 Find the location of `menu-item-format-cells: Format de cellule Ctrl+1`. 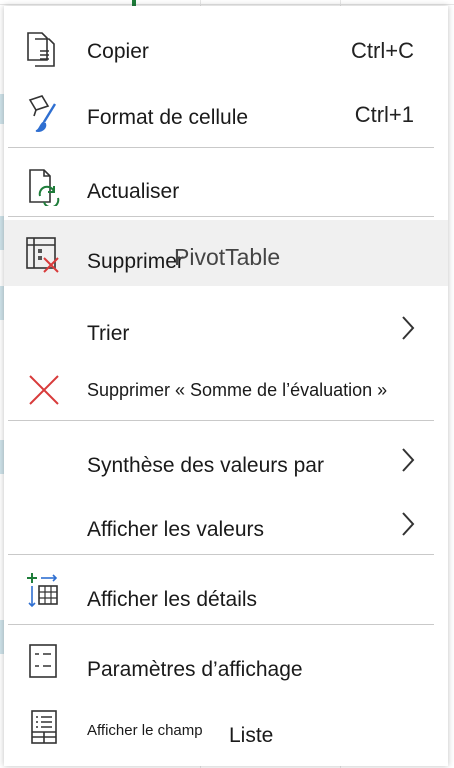

menu-item-format-cells: Format de cellule Ctrl+1 is located at coordinates (226, 117).